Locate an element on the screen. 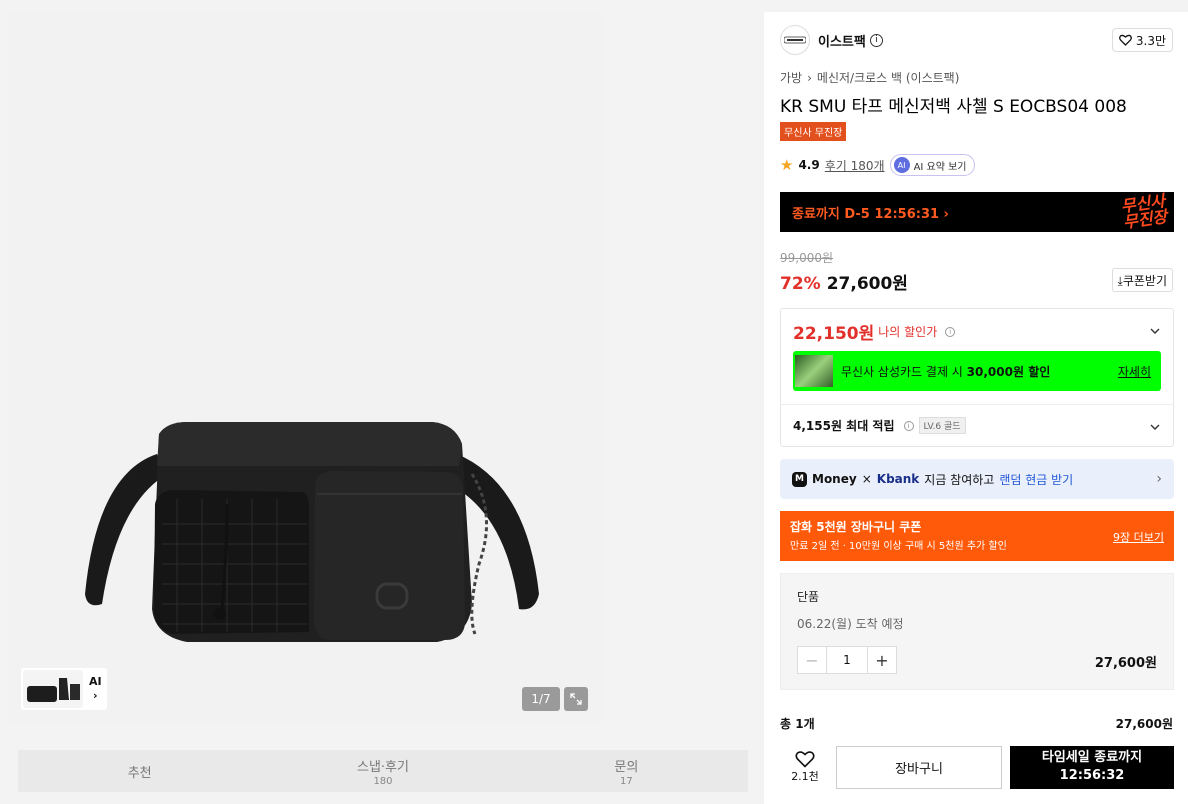  total-count: 총 1개 is located at coordinates (797, 724).